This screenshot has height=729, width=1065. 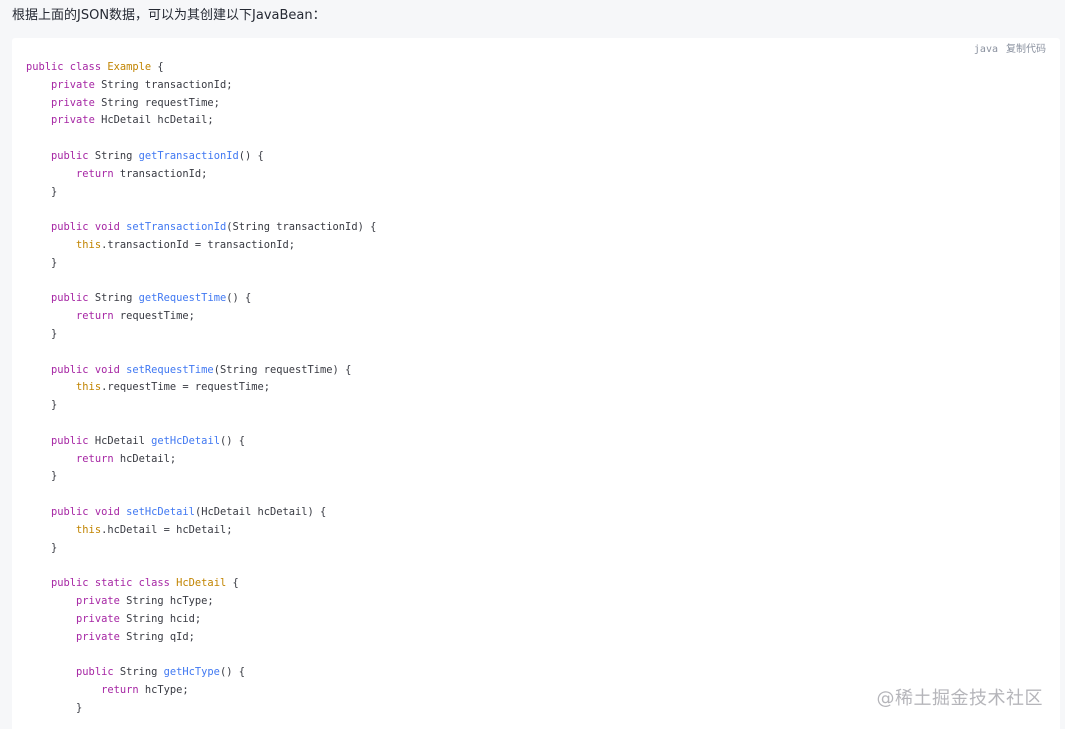 I want to click on code-line: private String transactionId;, so click(x=201, y=86).